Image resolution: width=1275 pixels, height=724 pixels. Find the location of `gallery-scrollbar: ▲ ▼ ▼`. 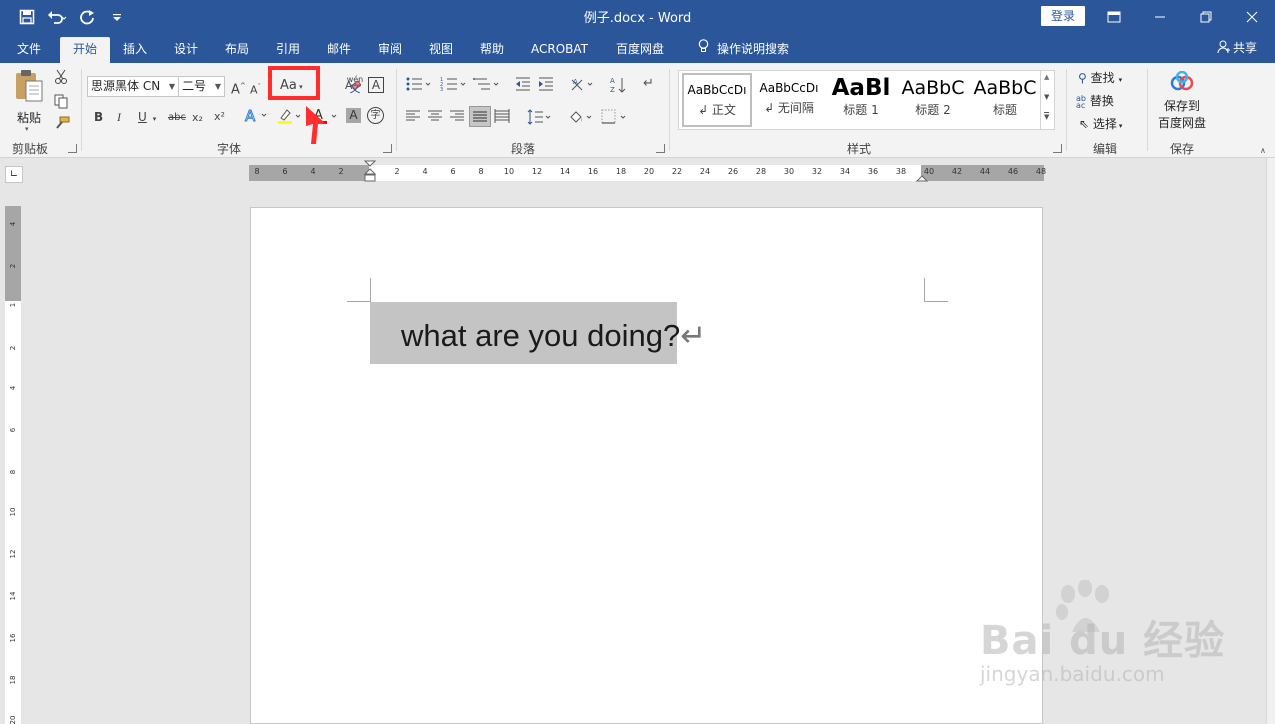

gallery-scrollbar: ▲ ▼ ▼ is located at coordinates (1047, 100).